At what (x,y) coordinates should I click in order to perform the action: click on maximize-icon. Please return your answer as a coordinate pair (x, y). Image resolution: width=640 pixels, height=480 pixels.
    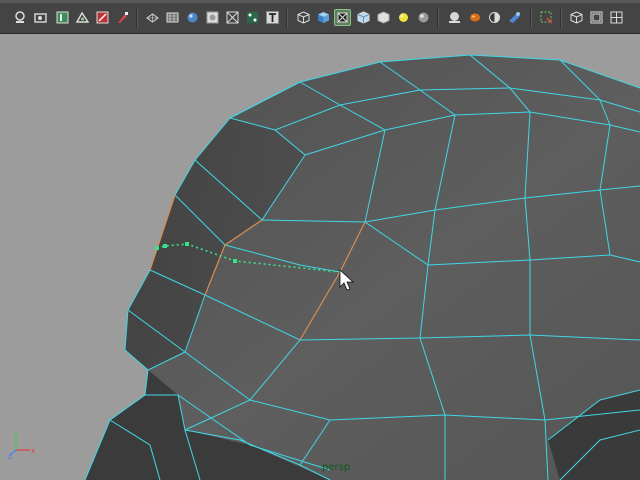
    Looking at the image, I should click on (616, 17).